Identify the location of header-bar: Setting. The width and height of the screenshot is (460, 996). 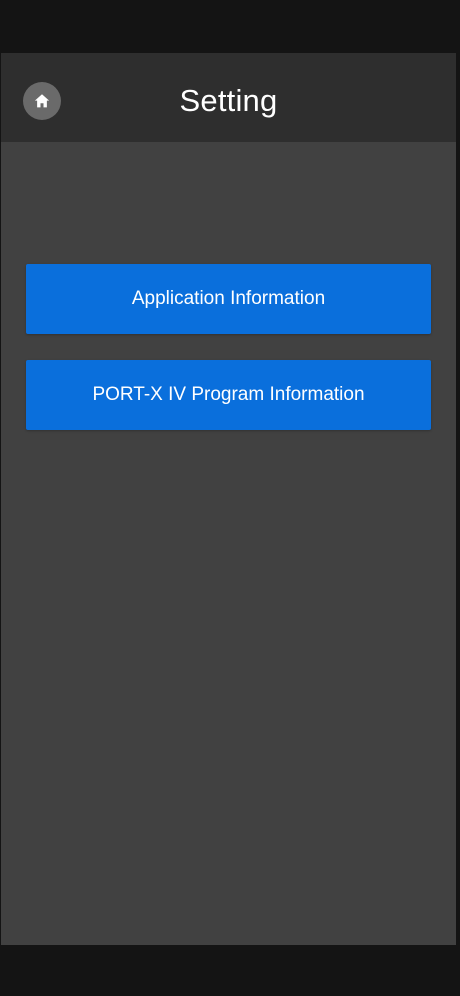
(228, 97).